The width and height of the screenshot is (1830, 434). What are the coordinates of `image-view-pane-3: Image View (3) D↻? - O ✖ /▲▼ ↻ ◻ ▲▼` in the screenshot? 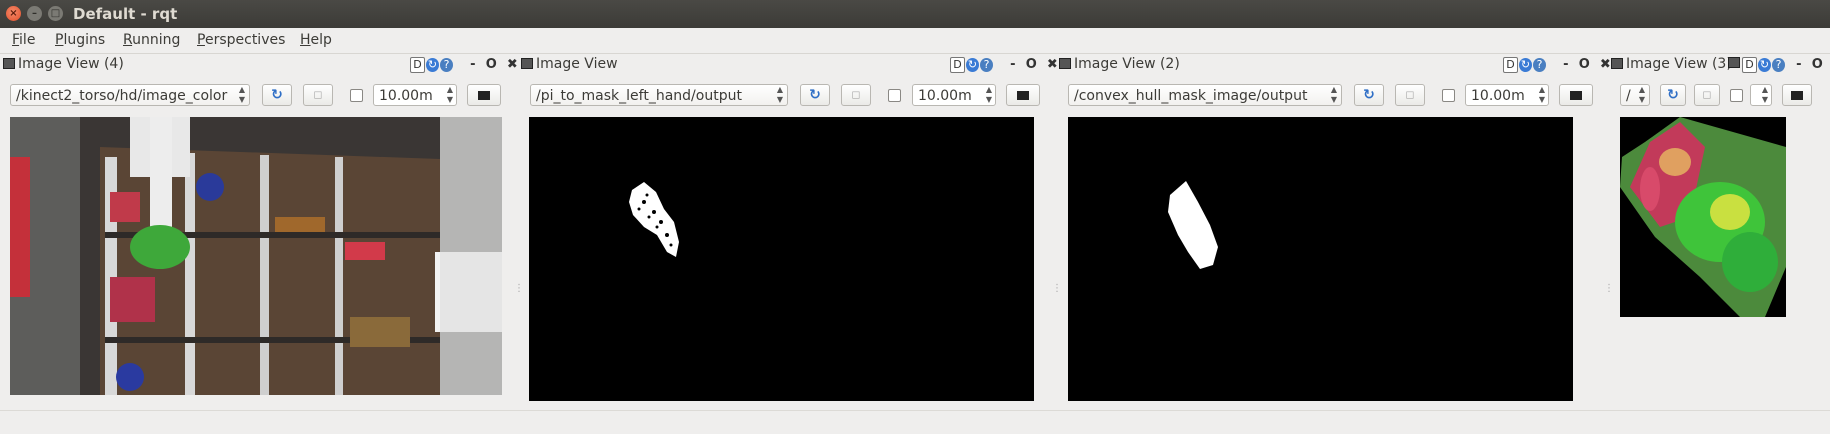 It's located at (1720, 229).